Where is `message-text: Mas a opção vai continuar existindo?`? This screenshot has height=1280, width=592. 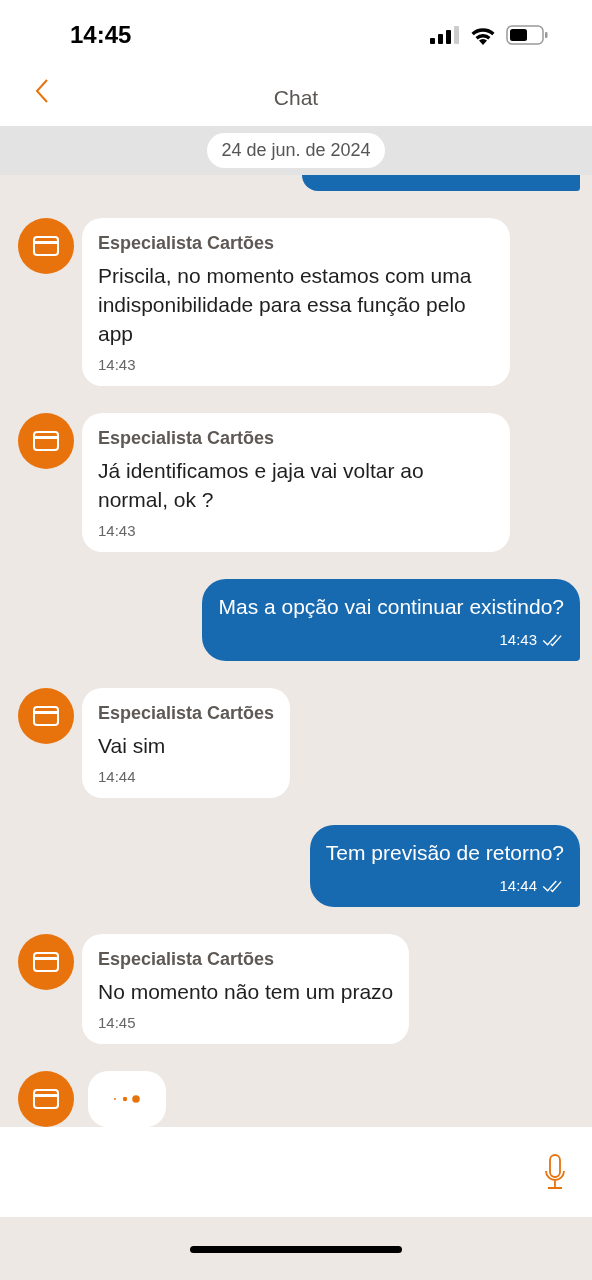
message-text: Mas a opção vai continuar existindo? is located at coordinates (391, 607).